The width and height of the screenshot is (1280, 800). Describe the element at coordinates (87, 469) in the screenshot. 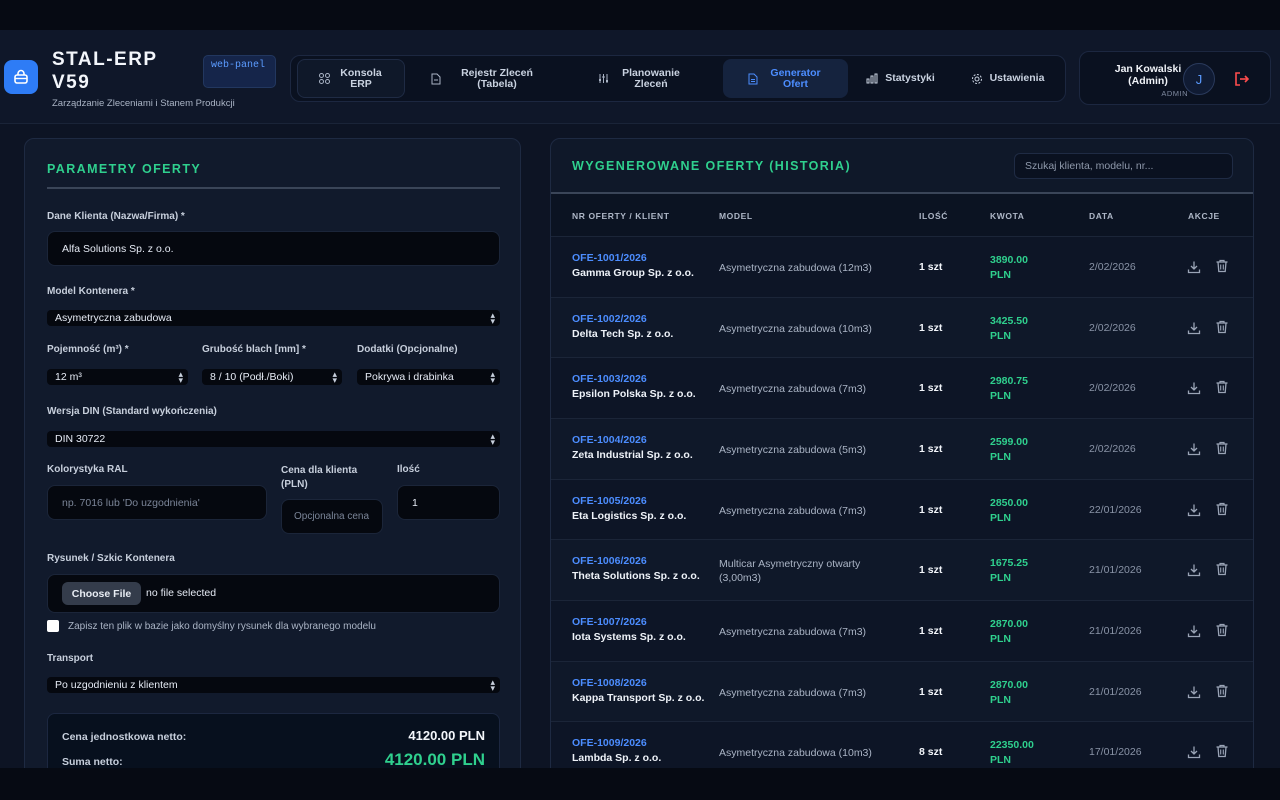

I see `ral-label: Kolorystyka RAL` at that location.